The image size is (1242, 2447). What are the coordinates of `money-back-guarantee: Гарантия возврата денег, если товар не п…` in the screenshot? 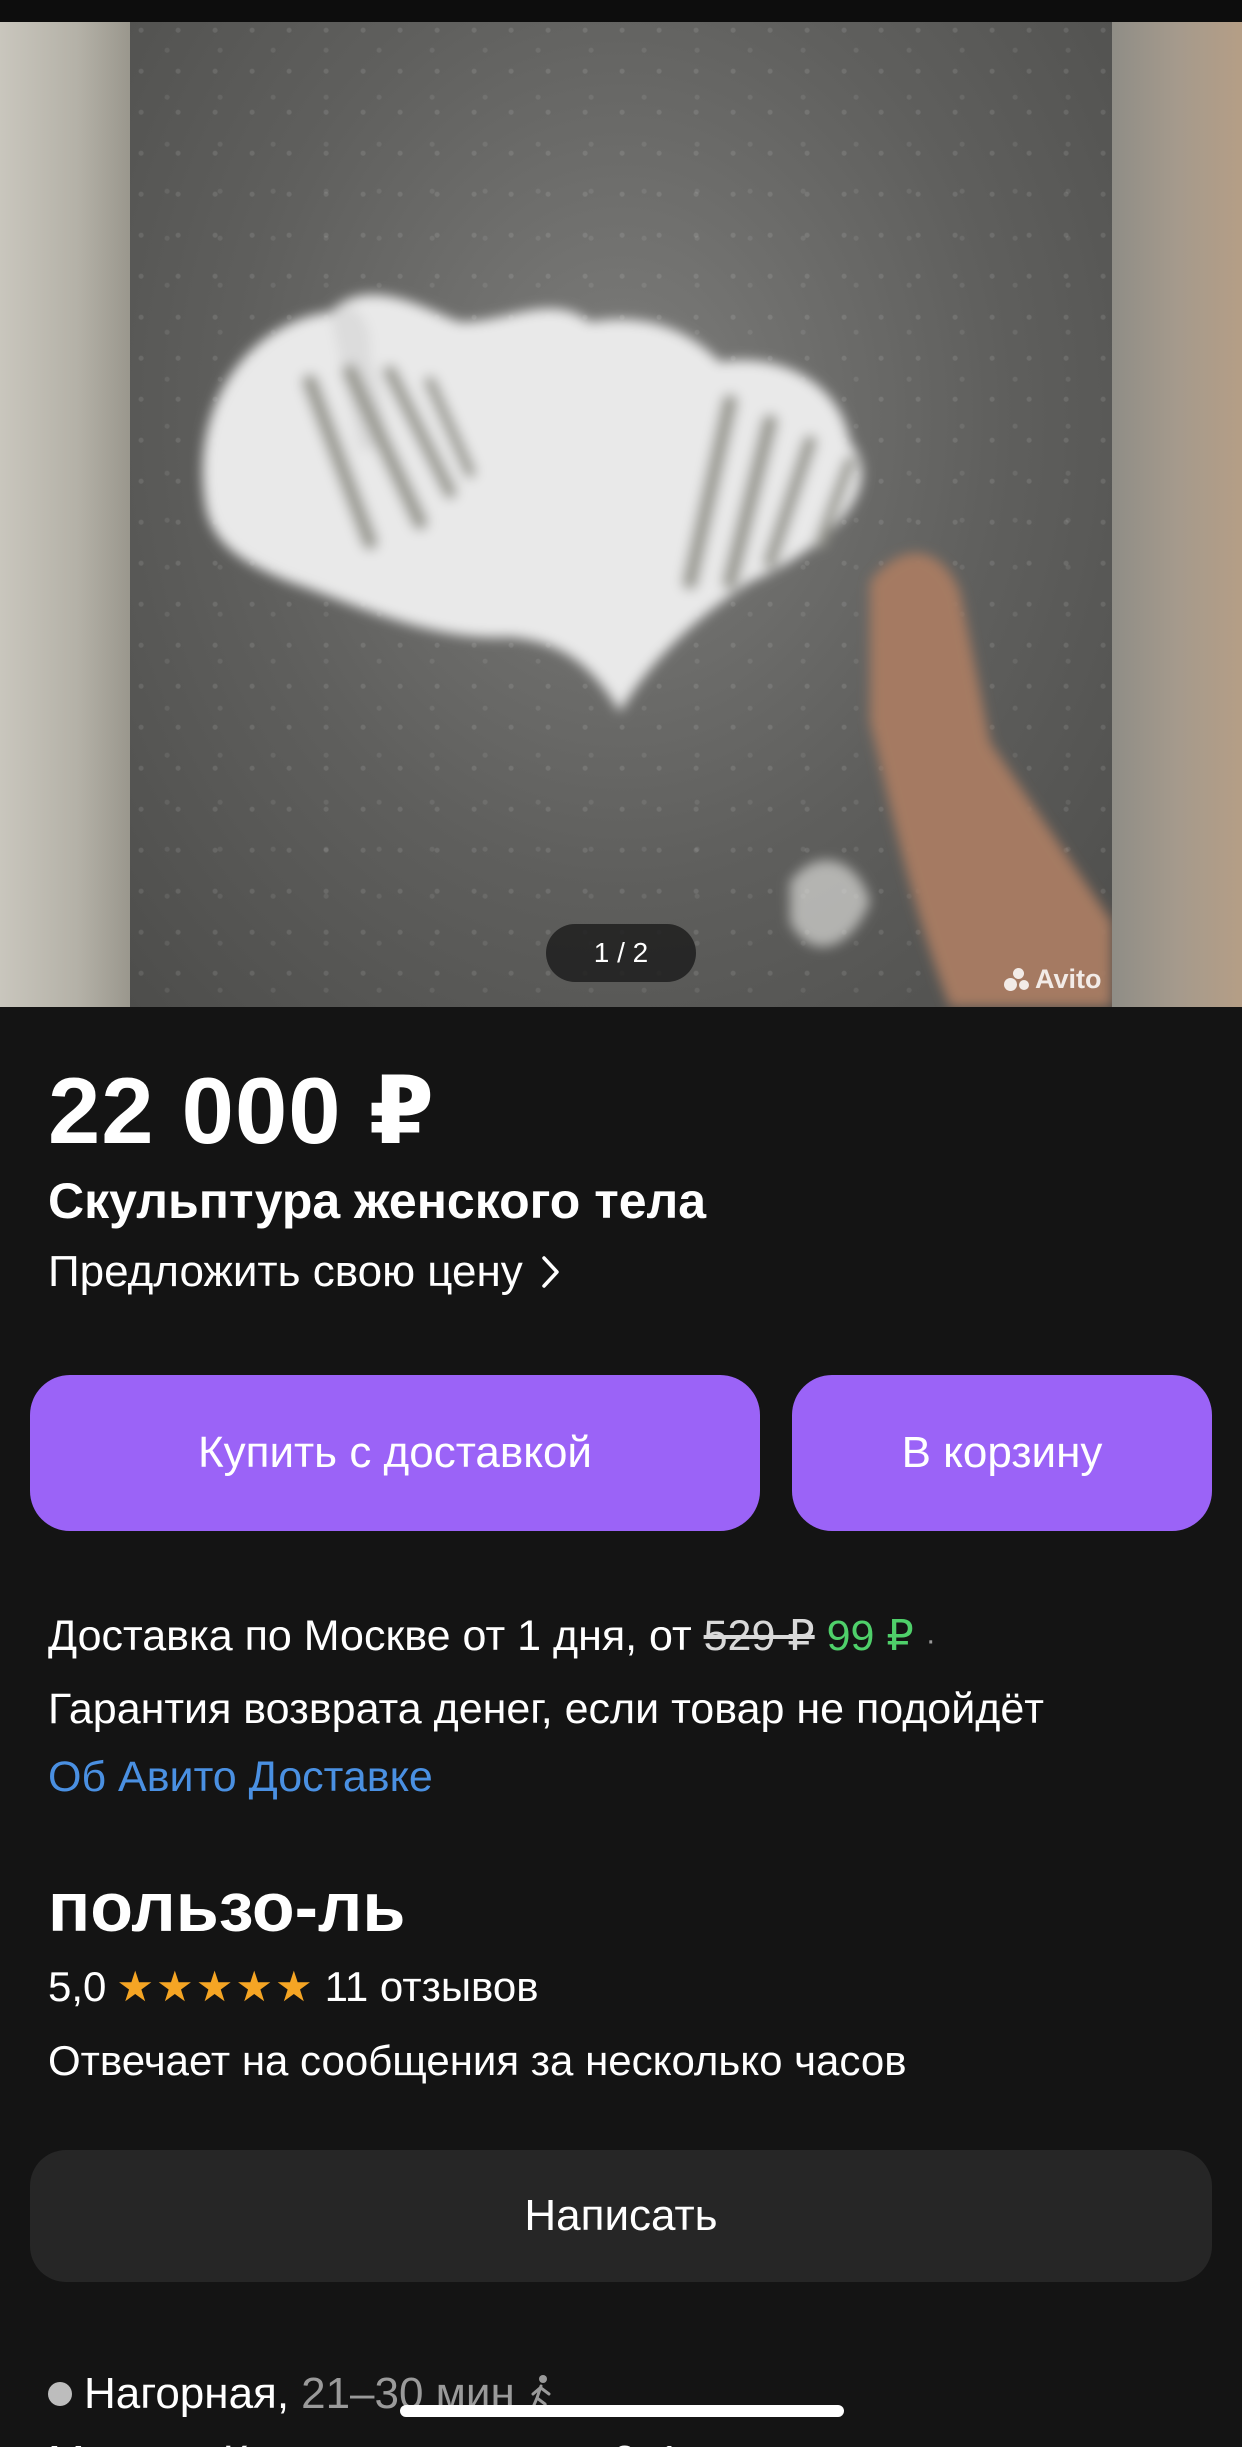 It's located at (546, 1709).